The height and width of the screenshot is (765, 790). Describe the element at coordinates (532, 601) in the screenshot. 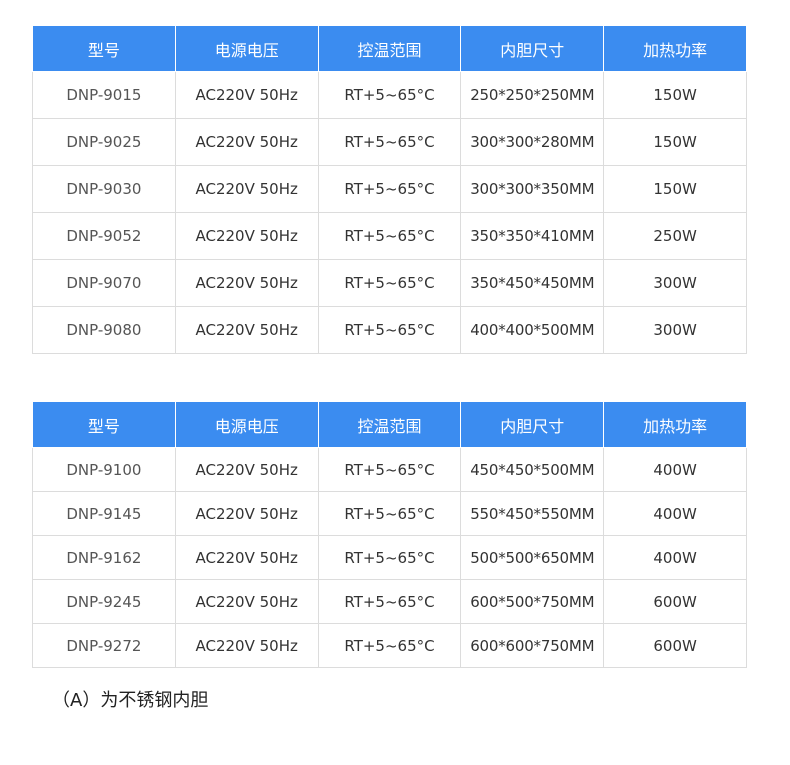

I see `cell-chamber-size: 600*500*750MM` at that location.